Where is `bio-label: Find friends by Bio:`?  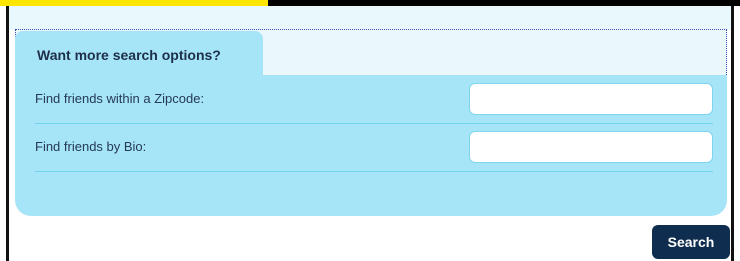
bio-label: Find friends by Bio: is located at coordinates (91, 146).